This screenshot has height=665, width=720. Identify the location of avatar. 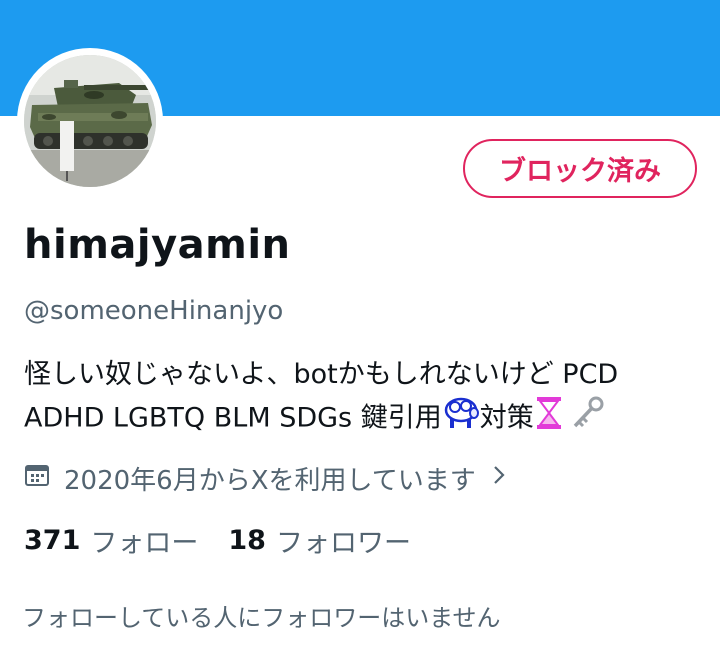
(90, 121).